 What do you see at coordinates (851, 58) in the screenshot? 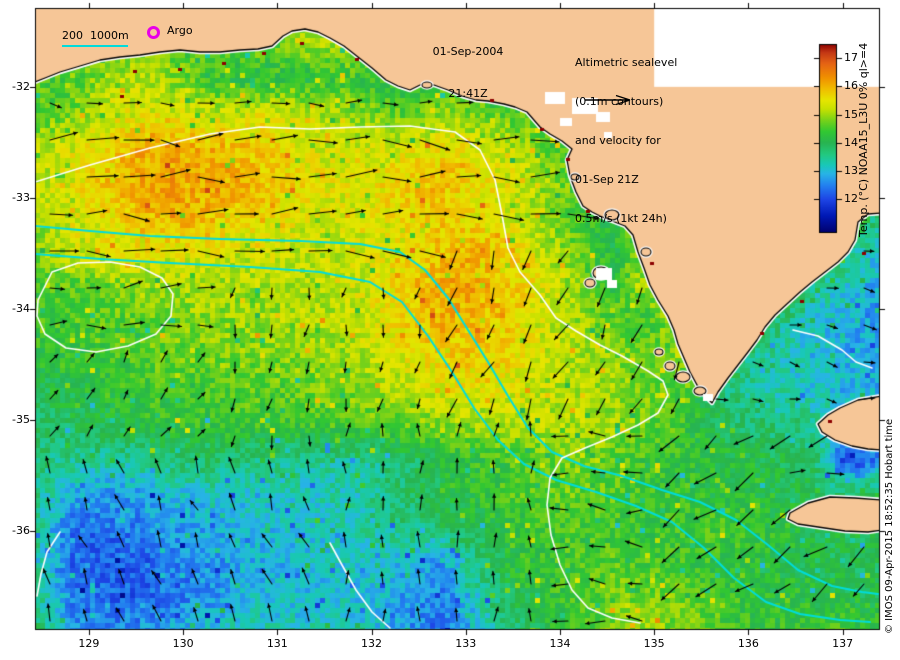
I see `colorbar-tick-label: 17` at bounding box center [851, 58].